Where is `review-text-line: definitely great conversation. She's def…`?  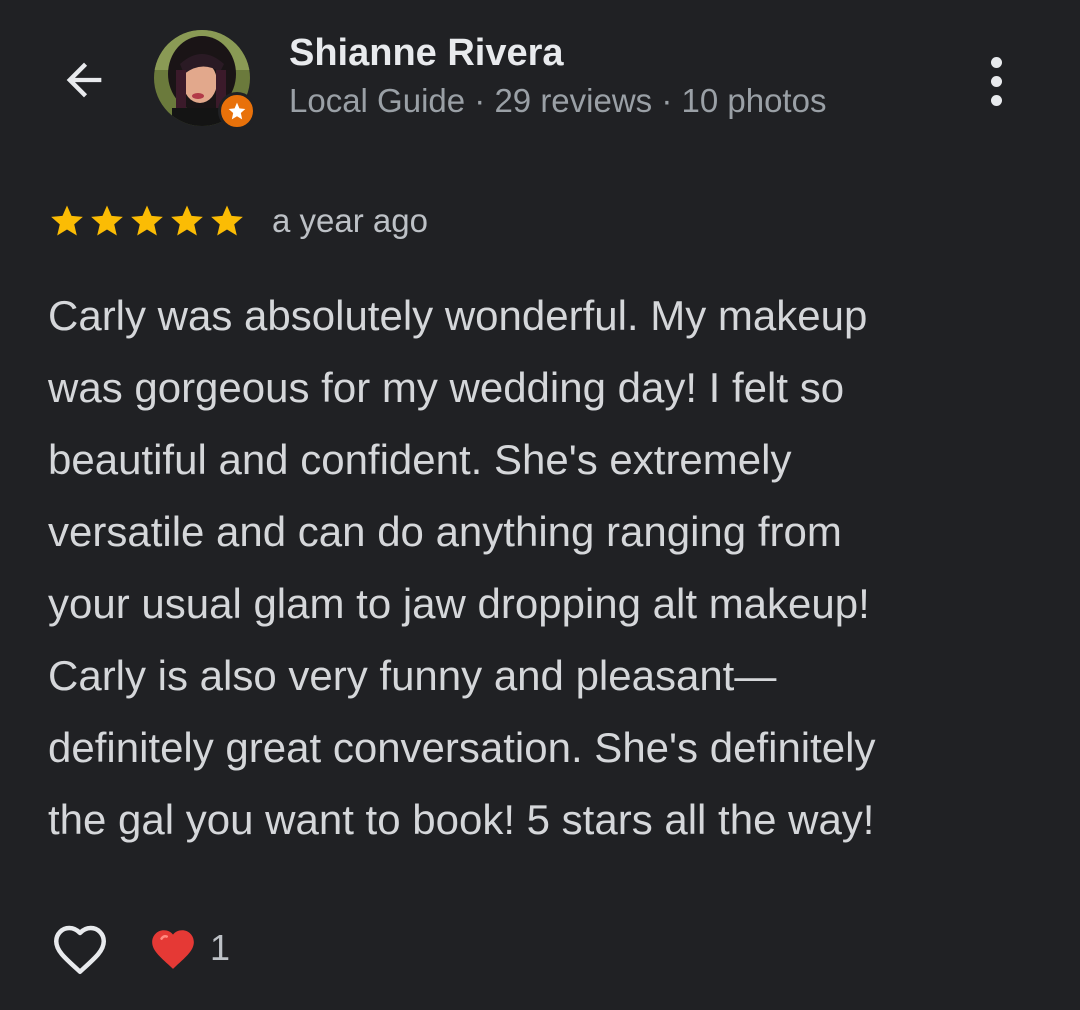
review-text-line: definitely great conversation. She's def… is located at coordinates (462, 747).